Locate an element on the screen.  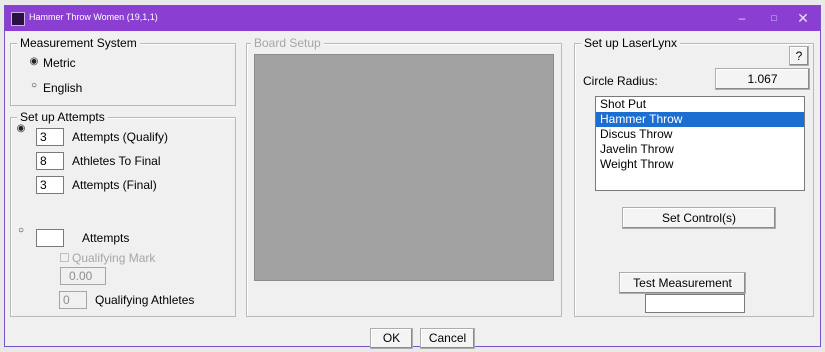
test-measurement-button: Test Measurement is located at coordinates (682, 283).